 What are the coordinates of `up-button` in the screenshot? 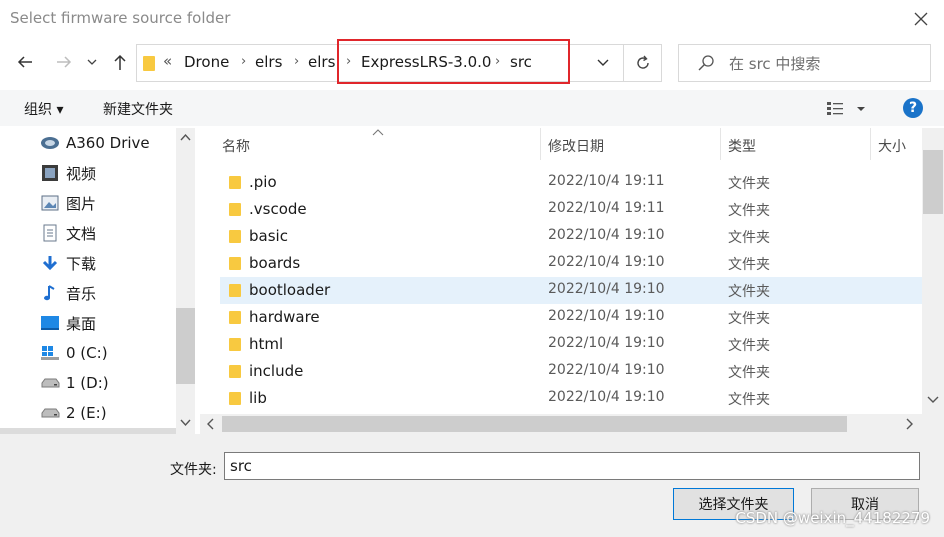 It's located at (120, 62).